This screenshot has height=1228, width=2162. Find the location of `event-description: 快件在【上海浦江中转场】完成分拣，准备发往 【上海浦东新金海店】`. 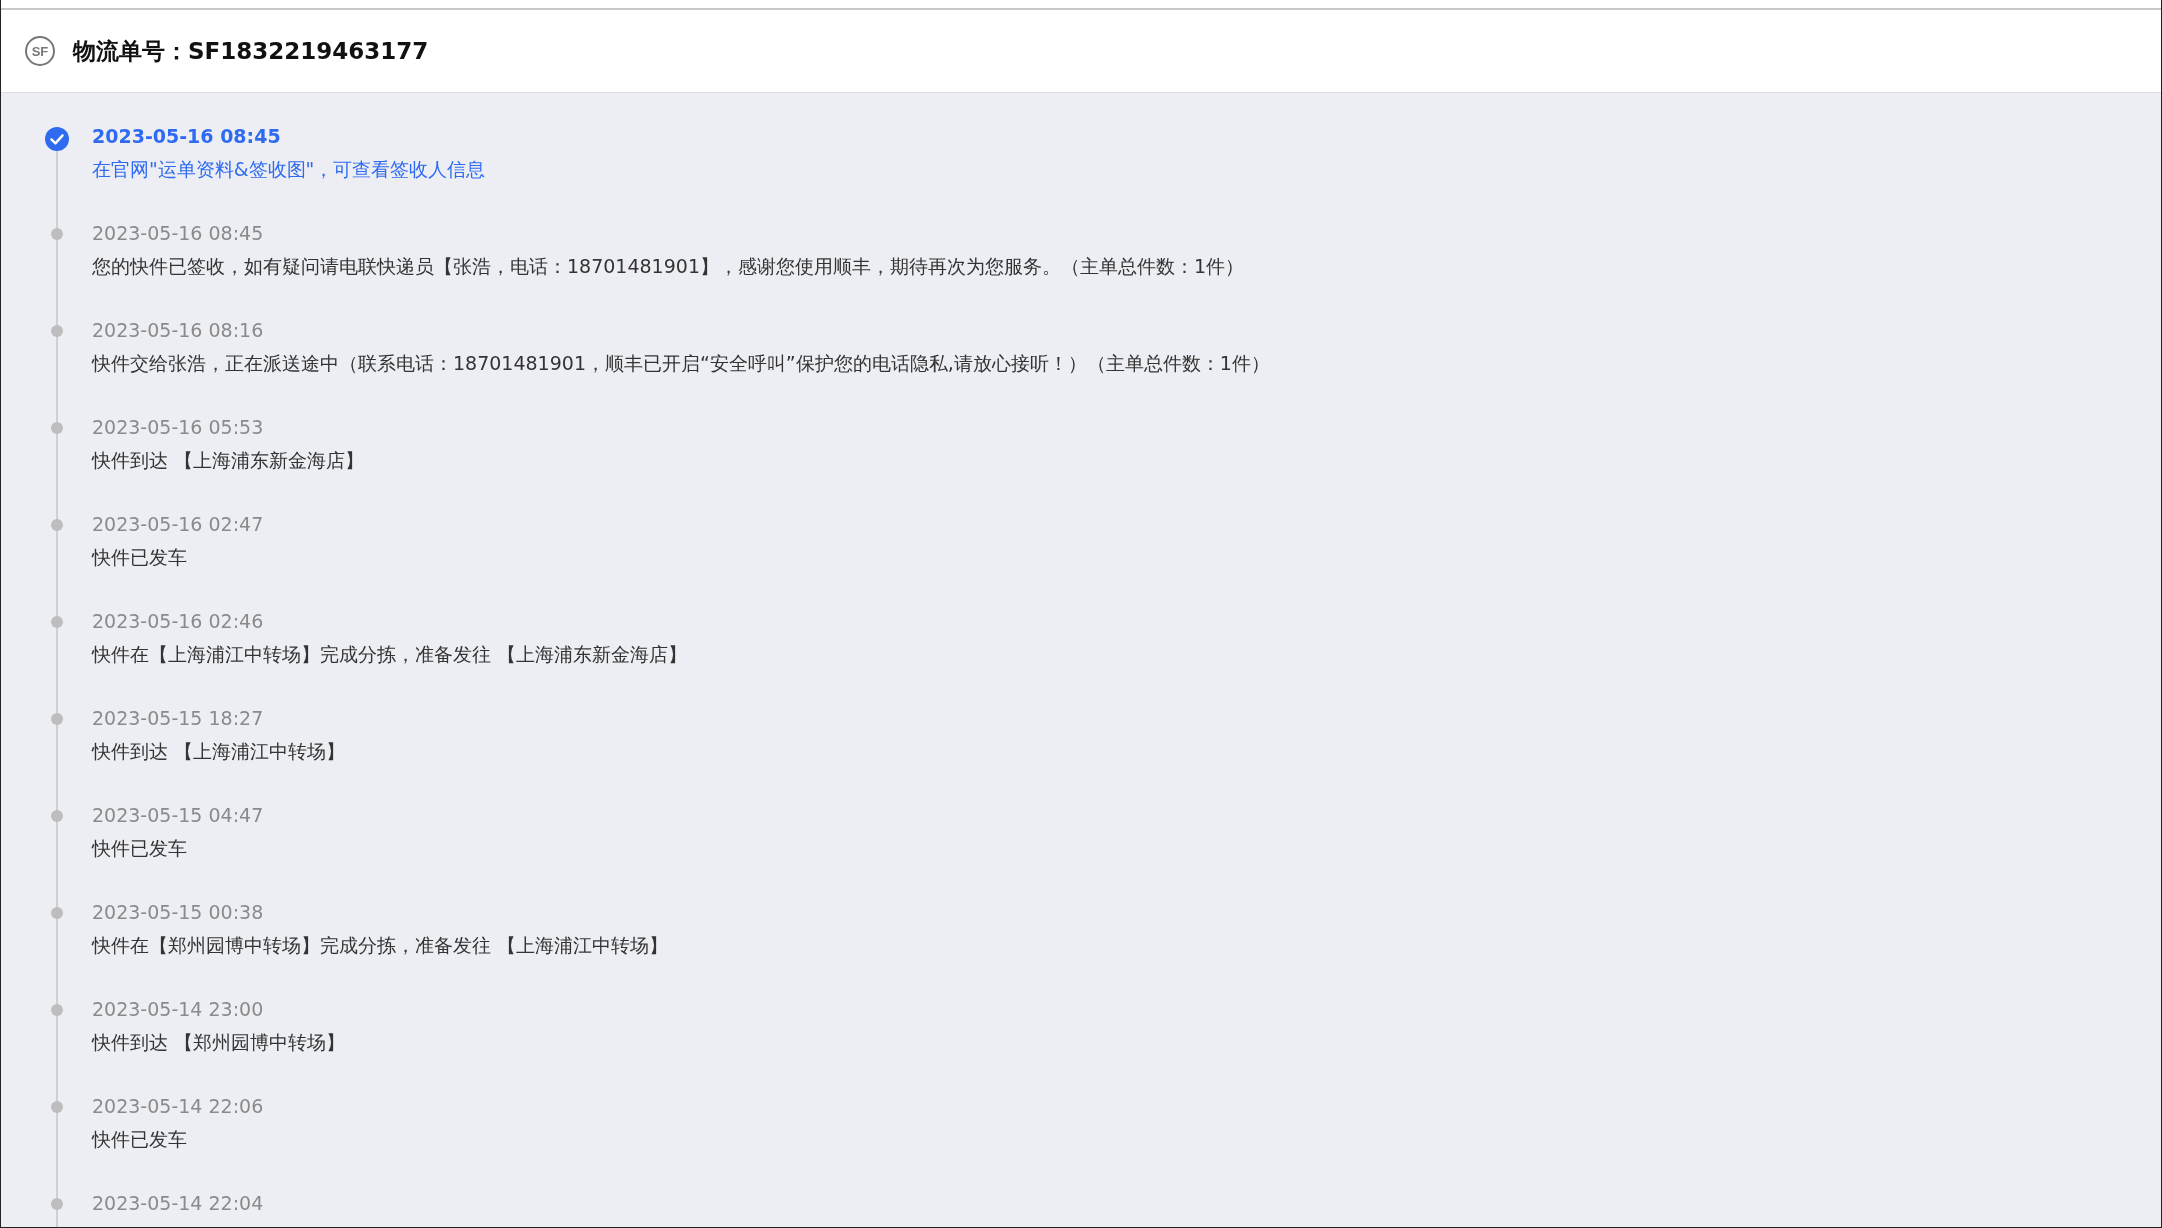

event-description: 快件在【上海浦江中转场】完成分拣，准备发往 【上海浦东新金海店】 is located at coordinates (390, 654).